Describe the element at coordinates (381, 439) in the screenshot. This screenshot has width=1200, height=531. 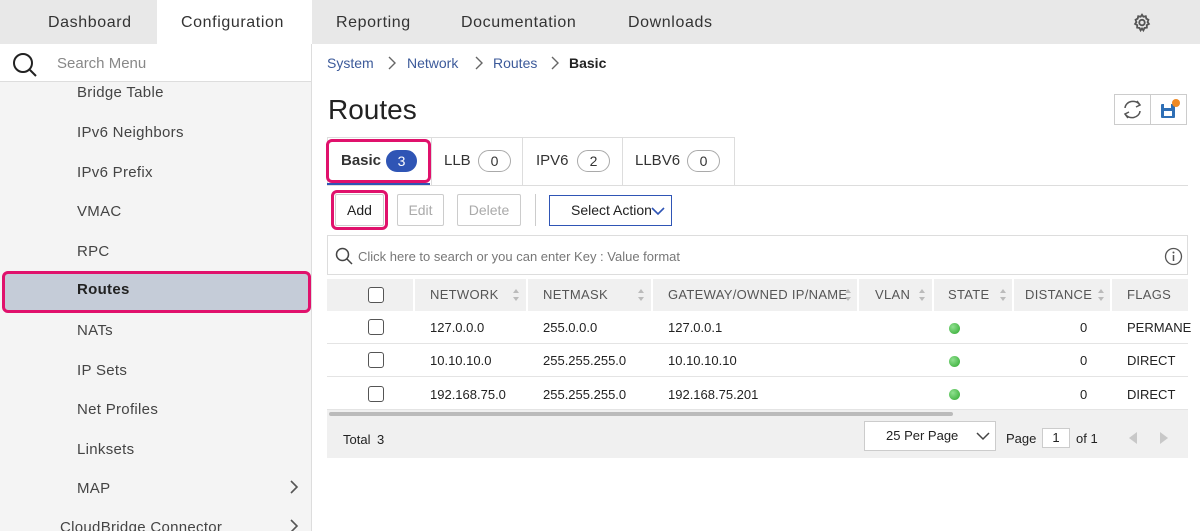
I see `total-count: 3` at that location.